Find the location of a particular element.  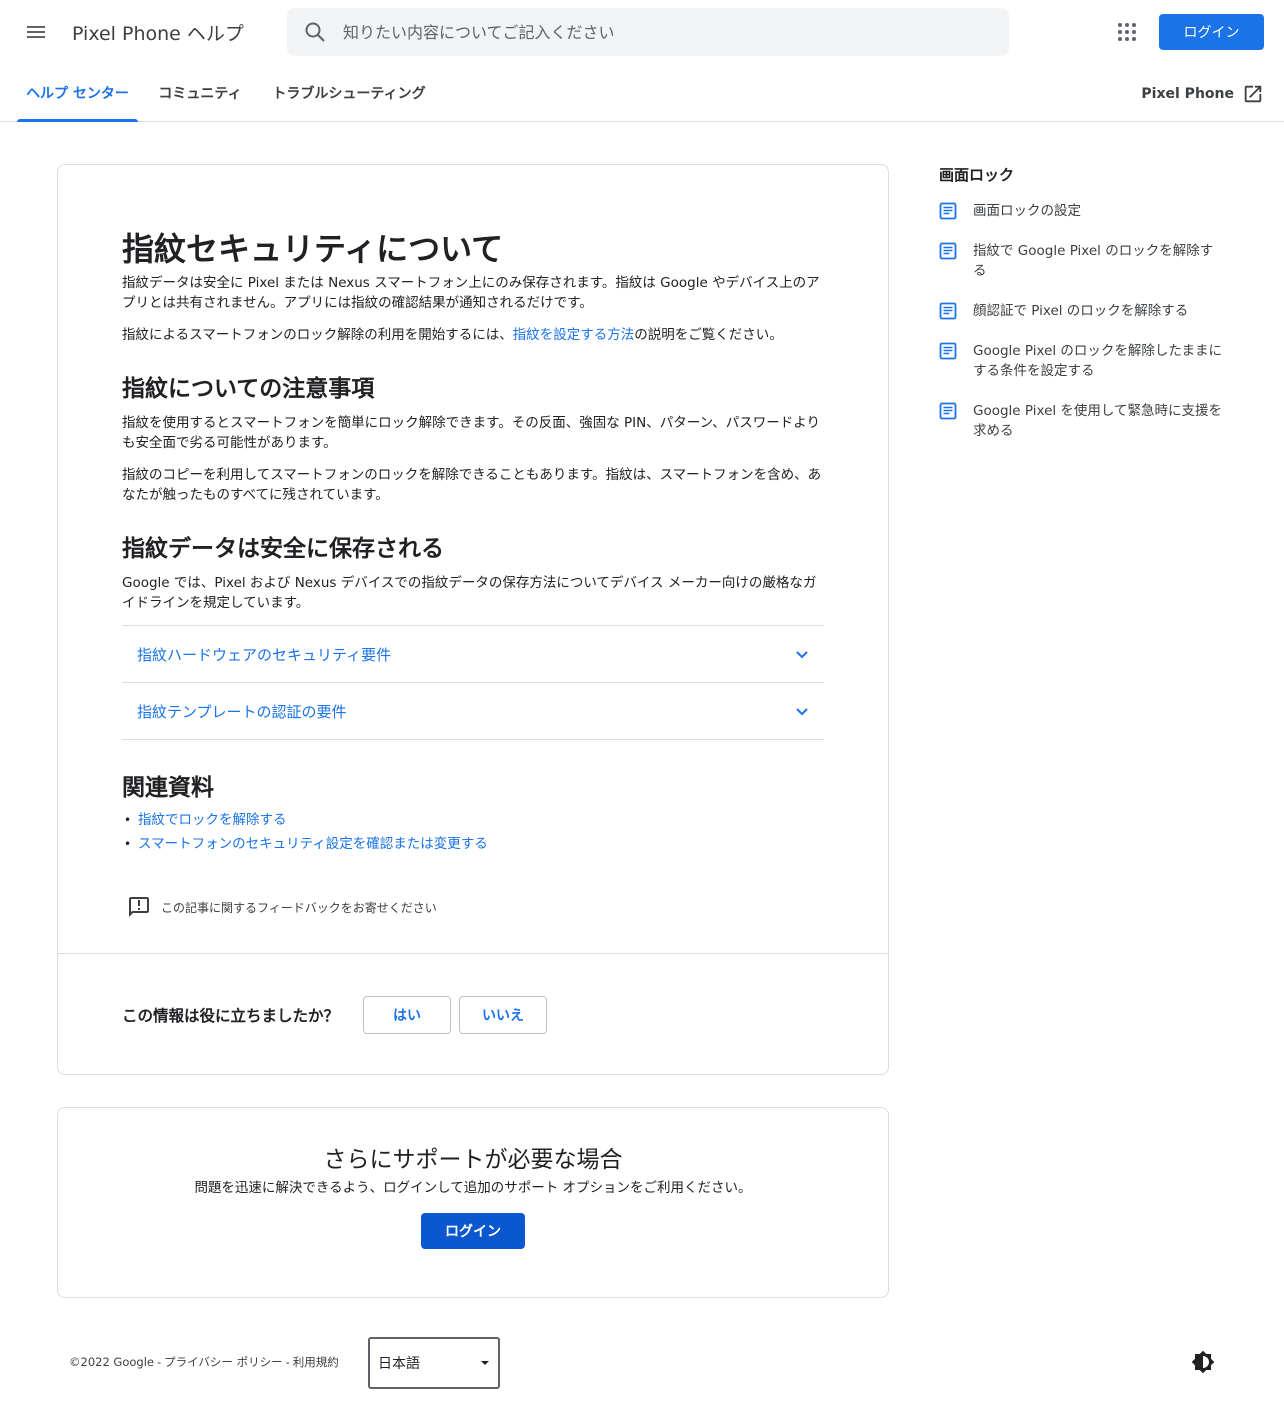

related-links-list: • 指紋でロックを解除する • スマートフォンのセキュリティ設定を確認または変更する is located at coordinates (473, 832).